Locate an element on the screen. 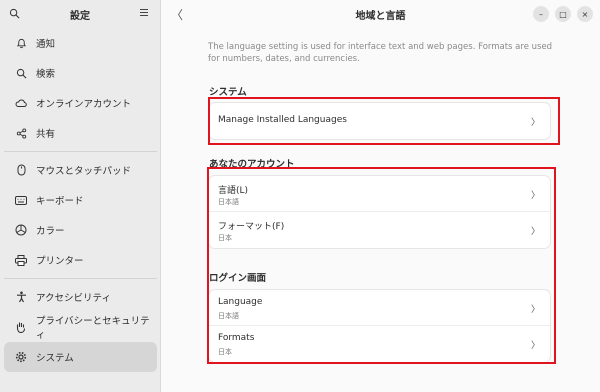  sidebar-item-label: キーボード is located at coordinates (60, 201).